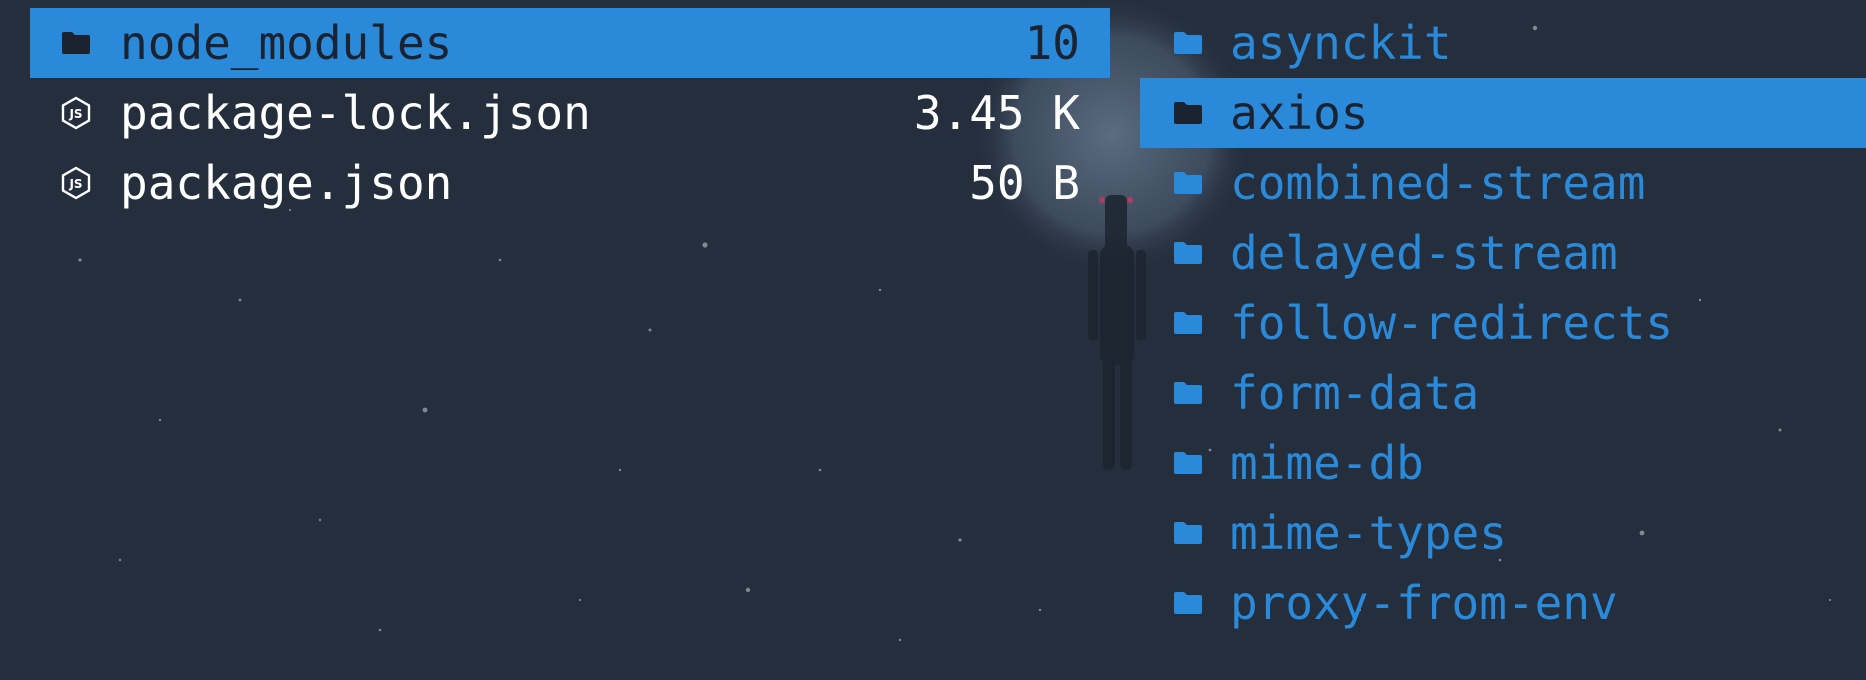  What do you see at coordinates (1438, 183) in the screenshot?
I see `folder-name: combined-stream` at bounding box center [1438, 183].